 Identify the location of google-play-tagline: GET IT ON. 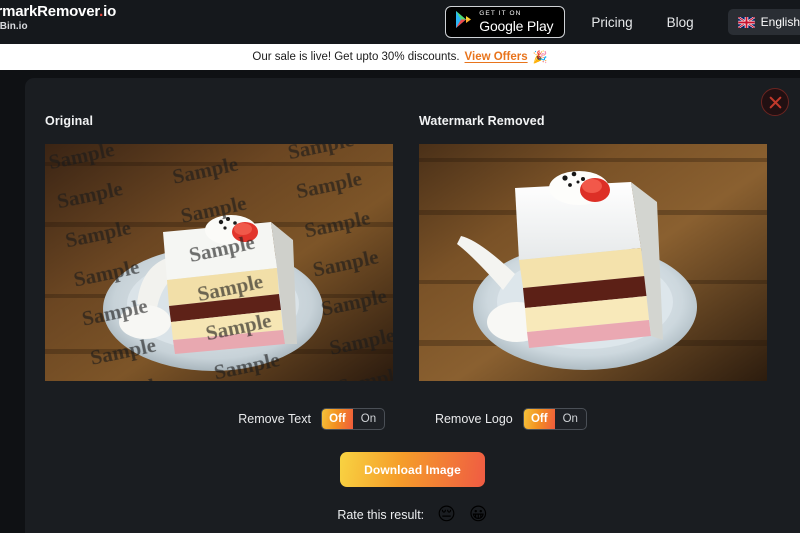
(500, 13).